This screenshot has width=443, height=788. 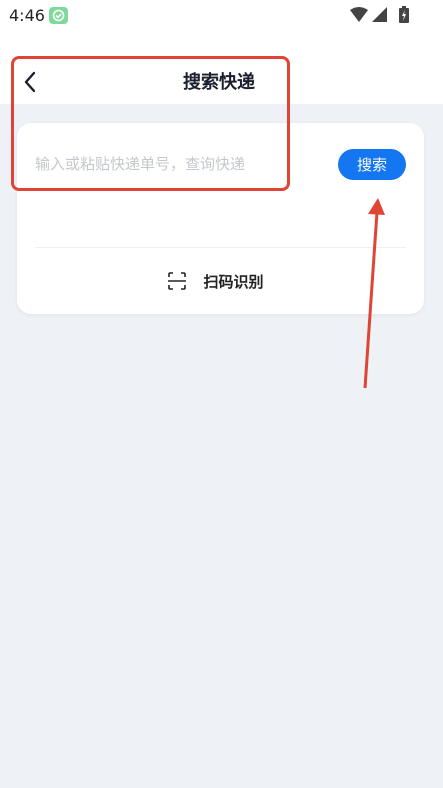 I want to click on divider, so click(x=220, y=247).